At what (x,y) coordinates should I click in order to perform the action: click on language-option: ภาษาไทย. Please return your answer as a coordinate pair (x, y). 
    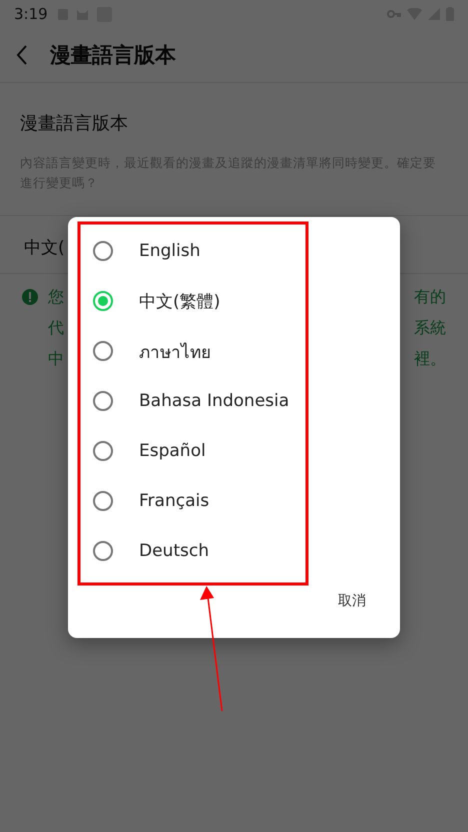
    Looking at the image, I should click on (234, 351).